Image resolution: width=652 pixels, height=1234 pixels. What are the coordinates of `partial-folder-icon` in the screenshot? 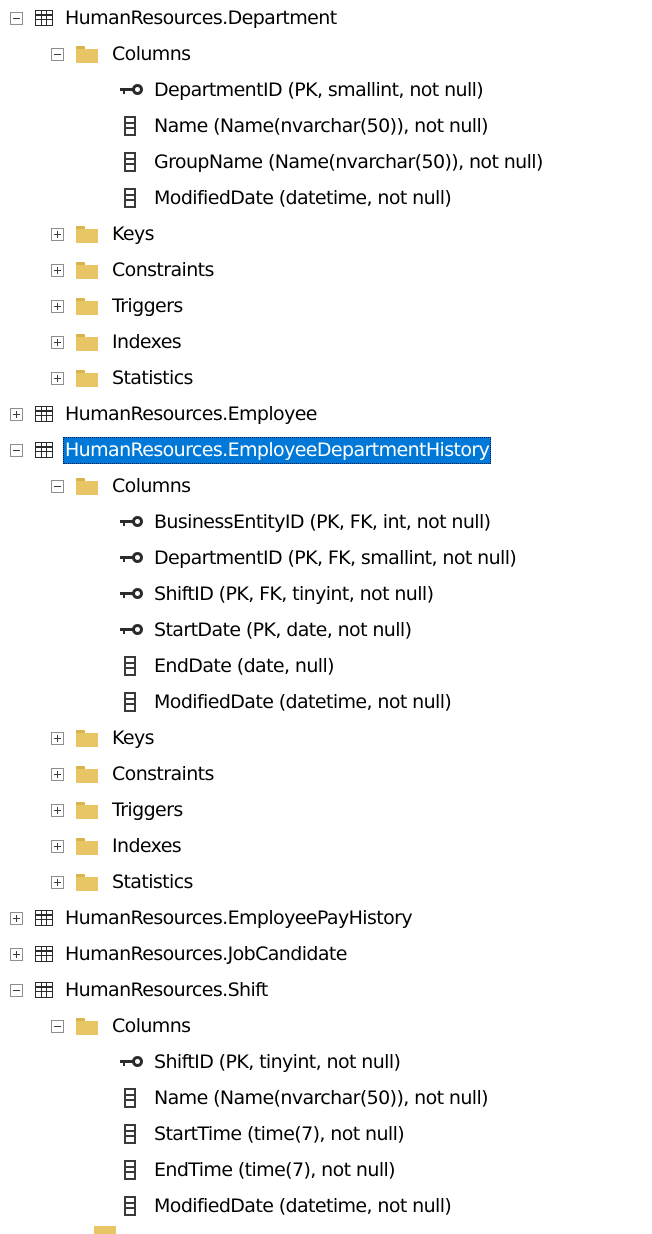 It's located at (105, 1230).